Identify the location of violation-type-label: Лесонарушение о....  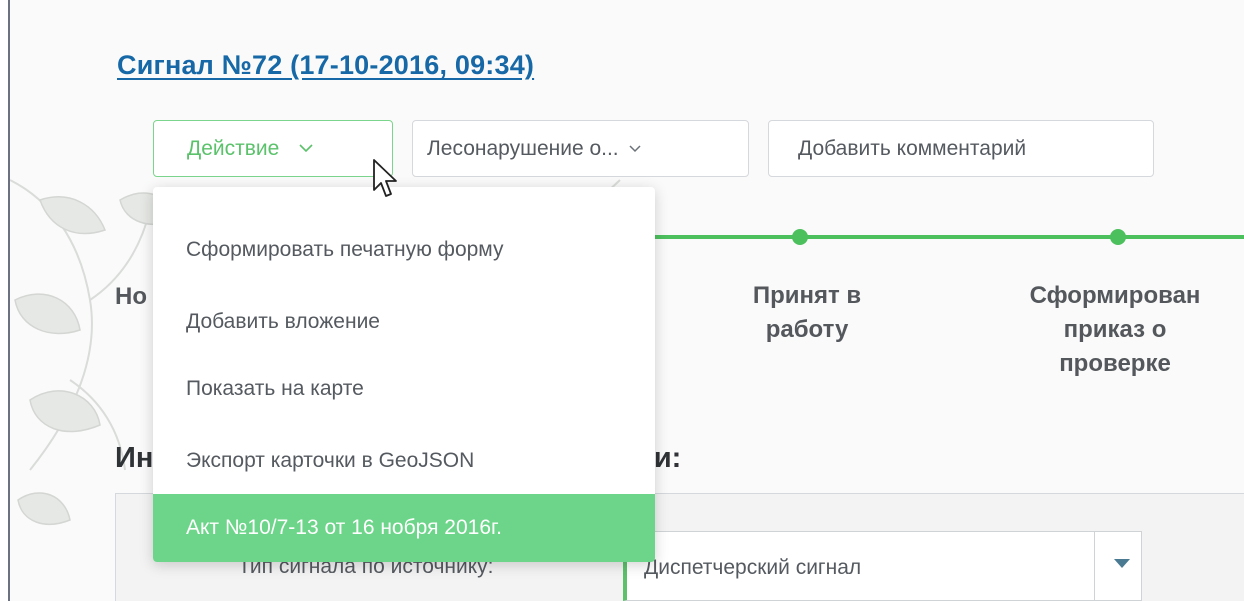
(523, 148).